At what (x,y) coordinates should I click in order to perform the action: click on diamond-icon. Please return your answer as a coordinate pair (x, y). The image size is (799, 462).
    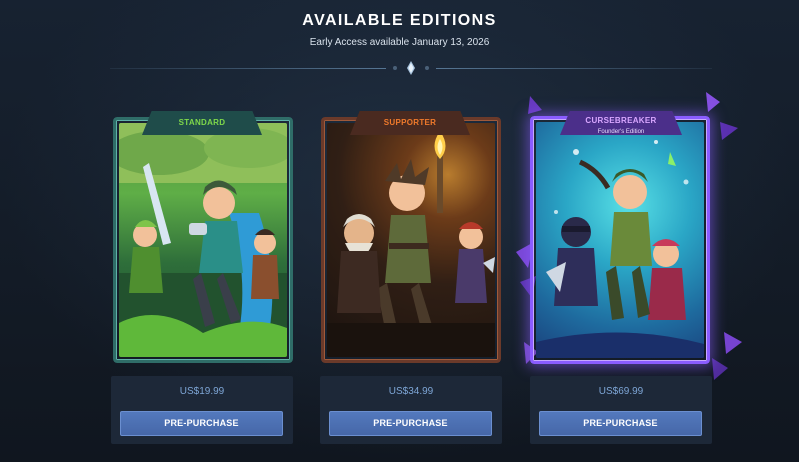
    Looking at the image, I should click on (411, 68).